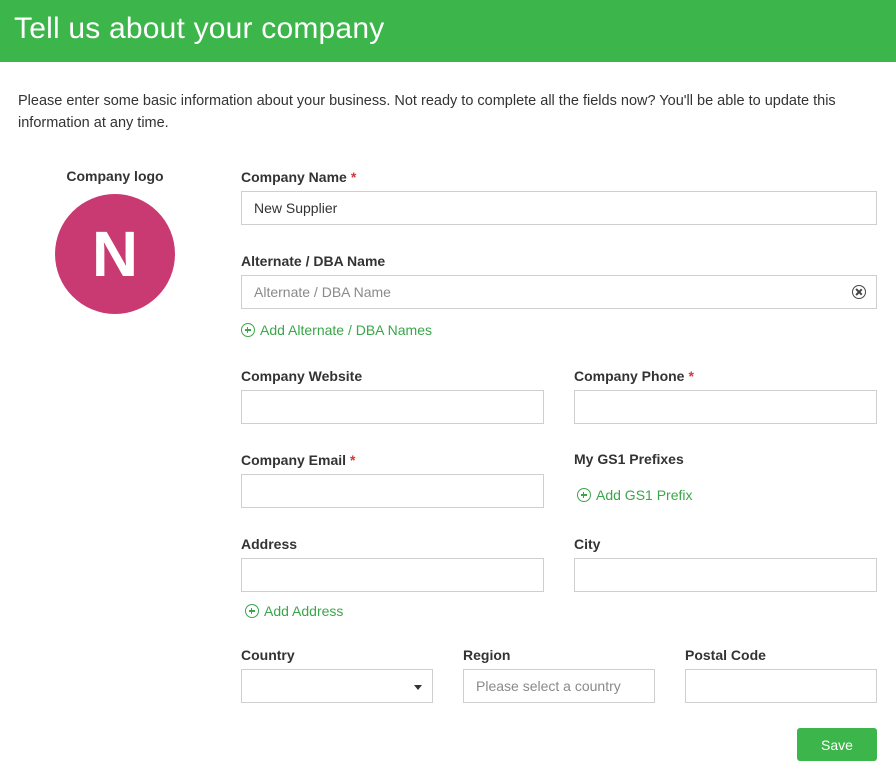 Image resolution: width=896 pixels, height=780 pixels. I want to click on region-label: Region, so click(487, 655).